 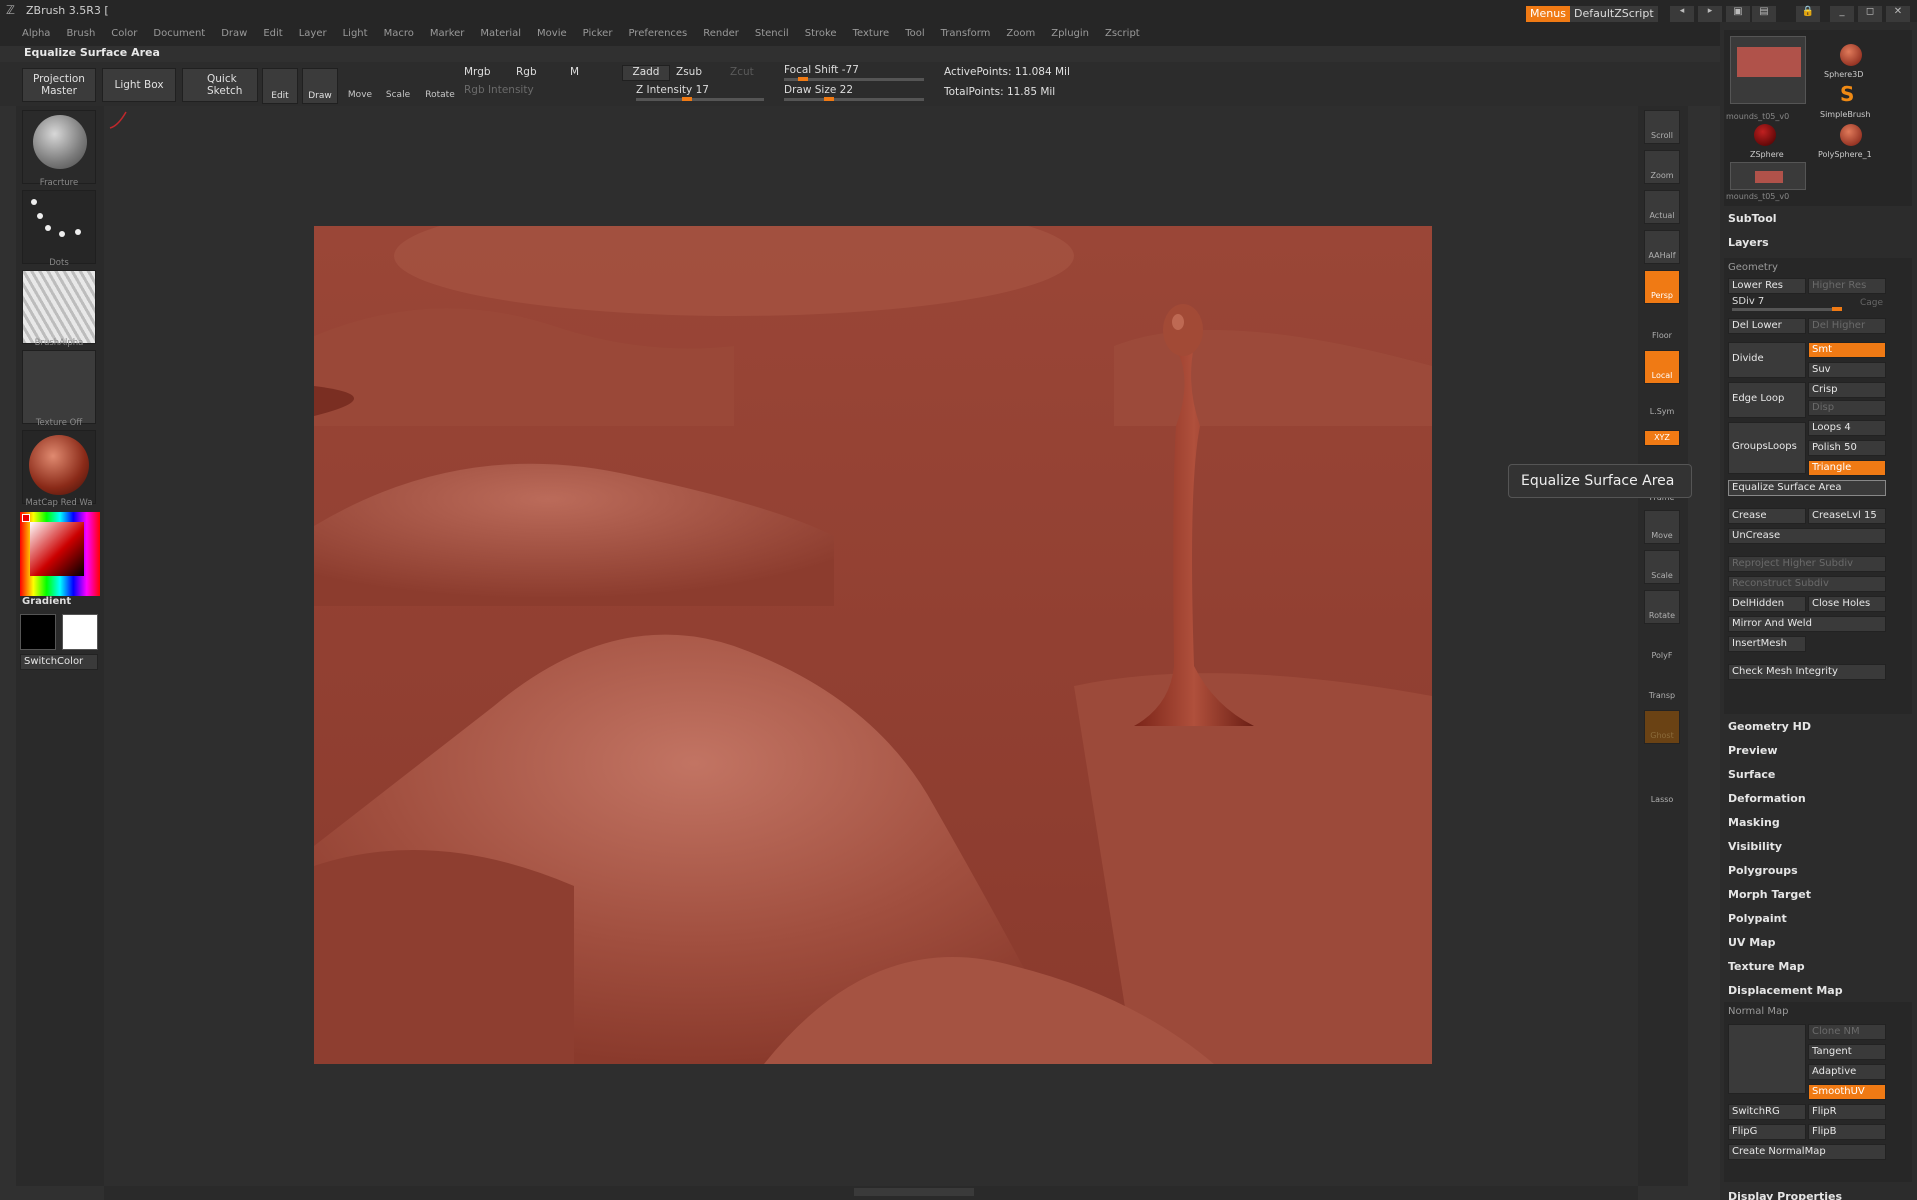 I want to click on edge-loop-button: Edge Loop, so click(x=1767, y=400).